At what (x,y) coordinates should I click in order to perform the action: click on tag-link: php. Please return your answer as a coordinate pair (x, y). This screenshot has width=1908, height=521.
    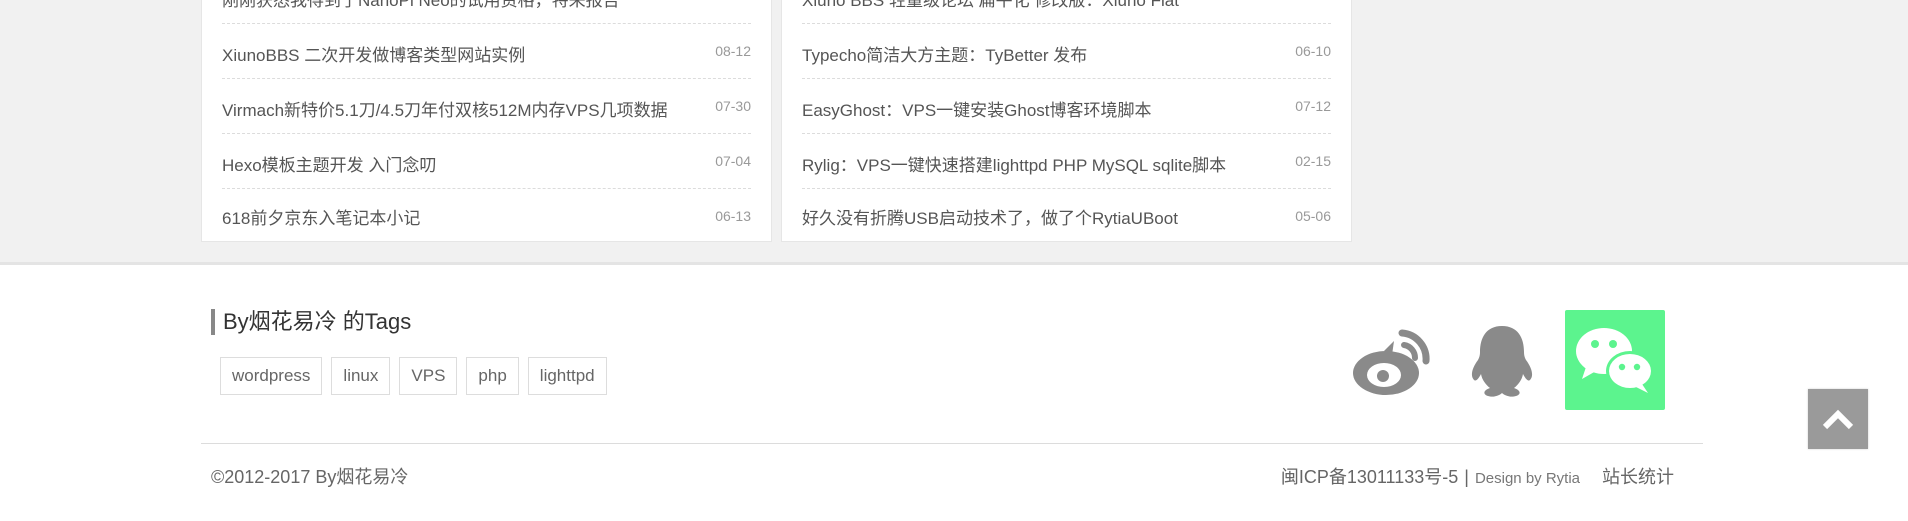
    Looking at the image, I should click on (492, 376).